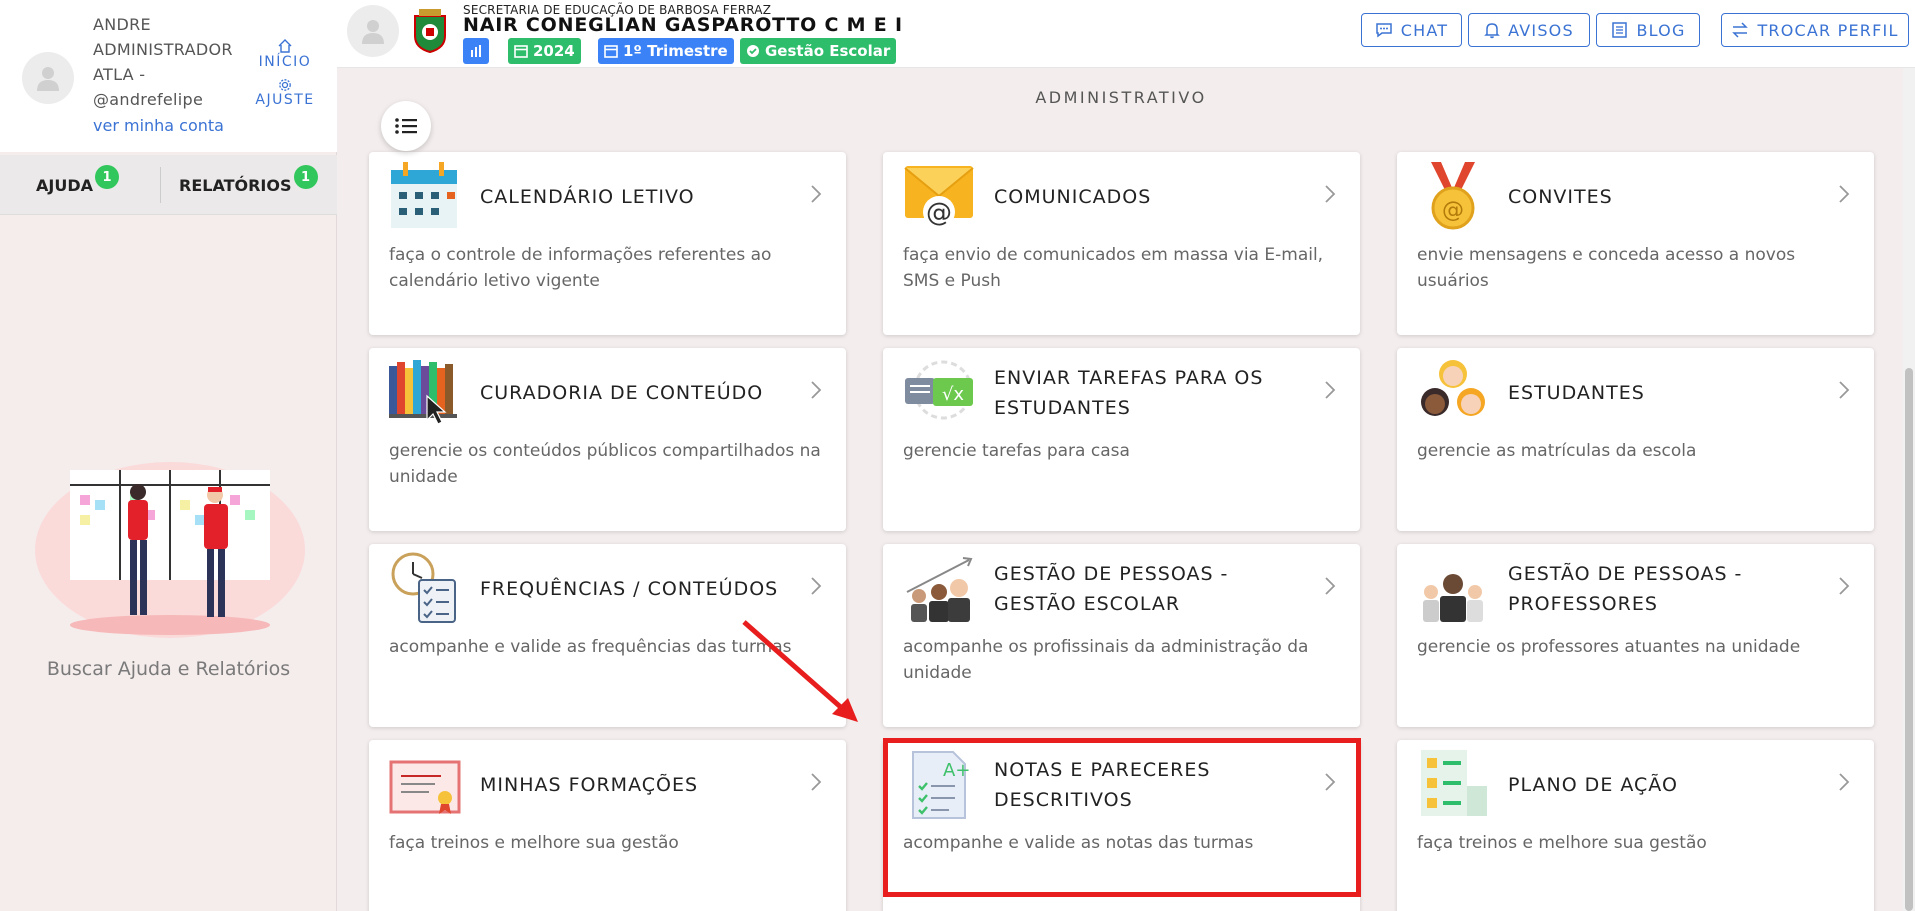 The image size is (1915, 911). What do you see at coordinates (1453, 598) in the screenshot?
I see `teachers-icon` at bounding box center [1453, 598].